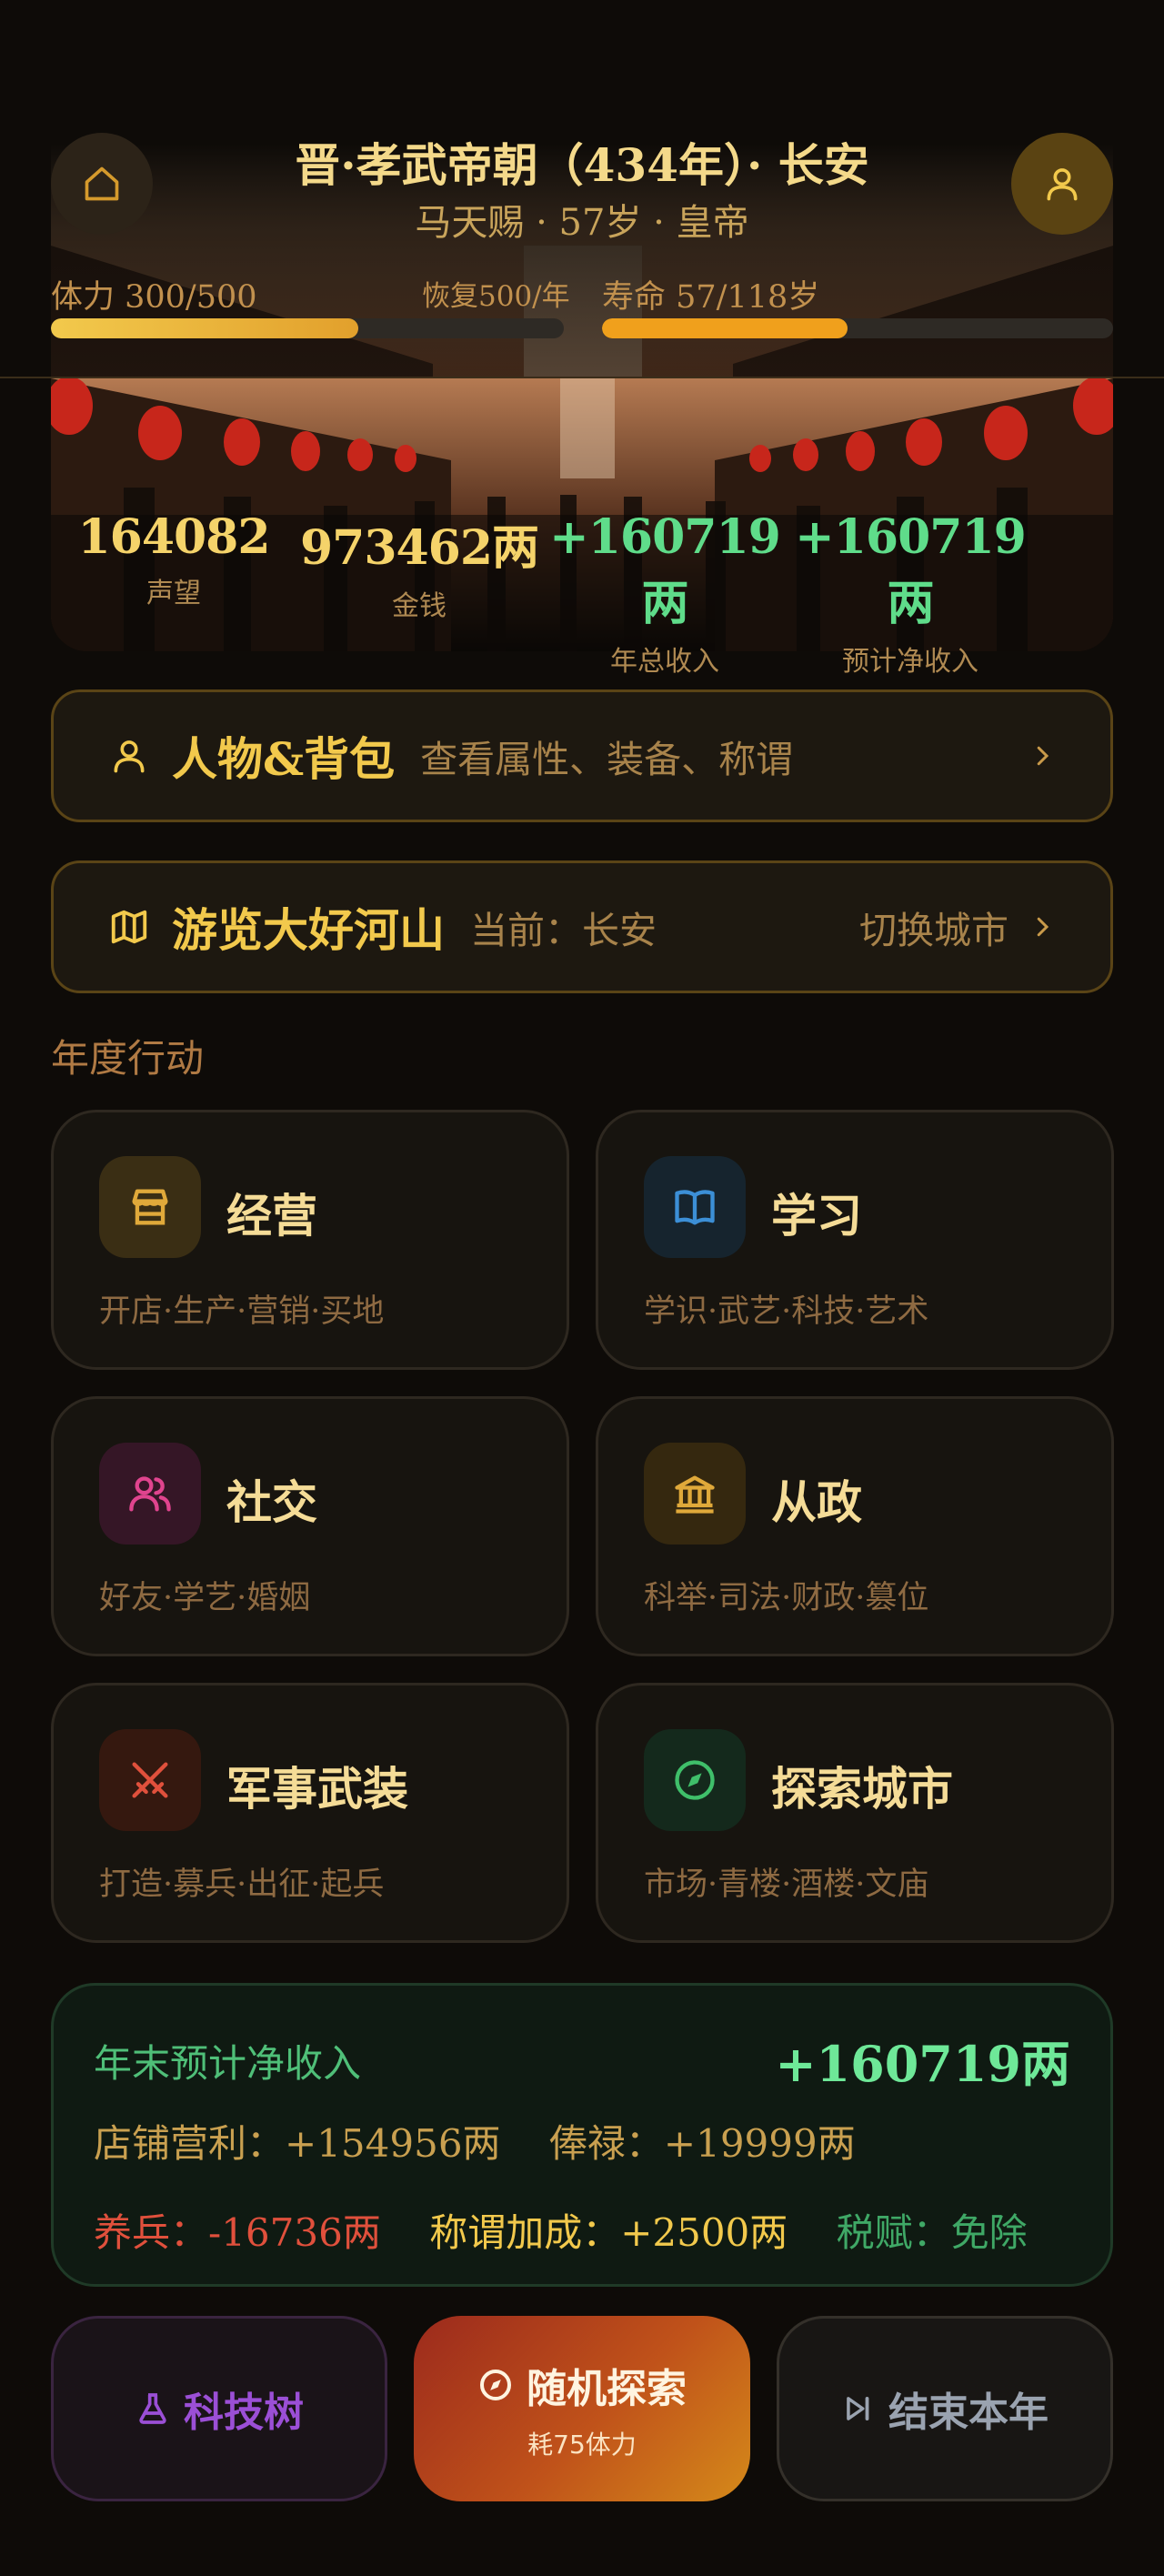 The width and height of the screenshot is (1164, 2576). I want to click on income-row-1: 店铺营利：+154956两 俸禄：+19999两, so click(493, 2140).